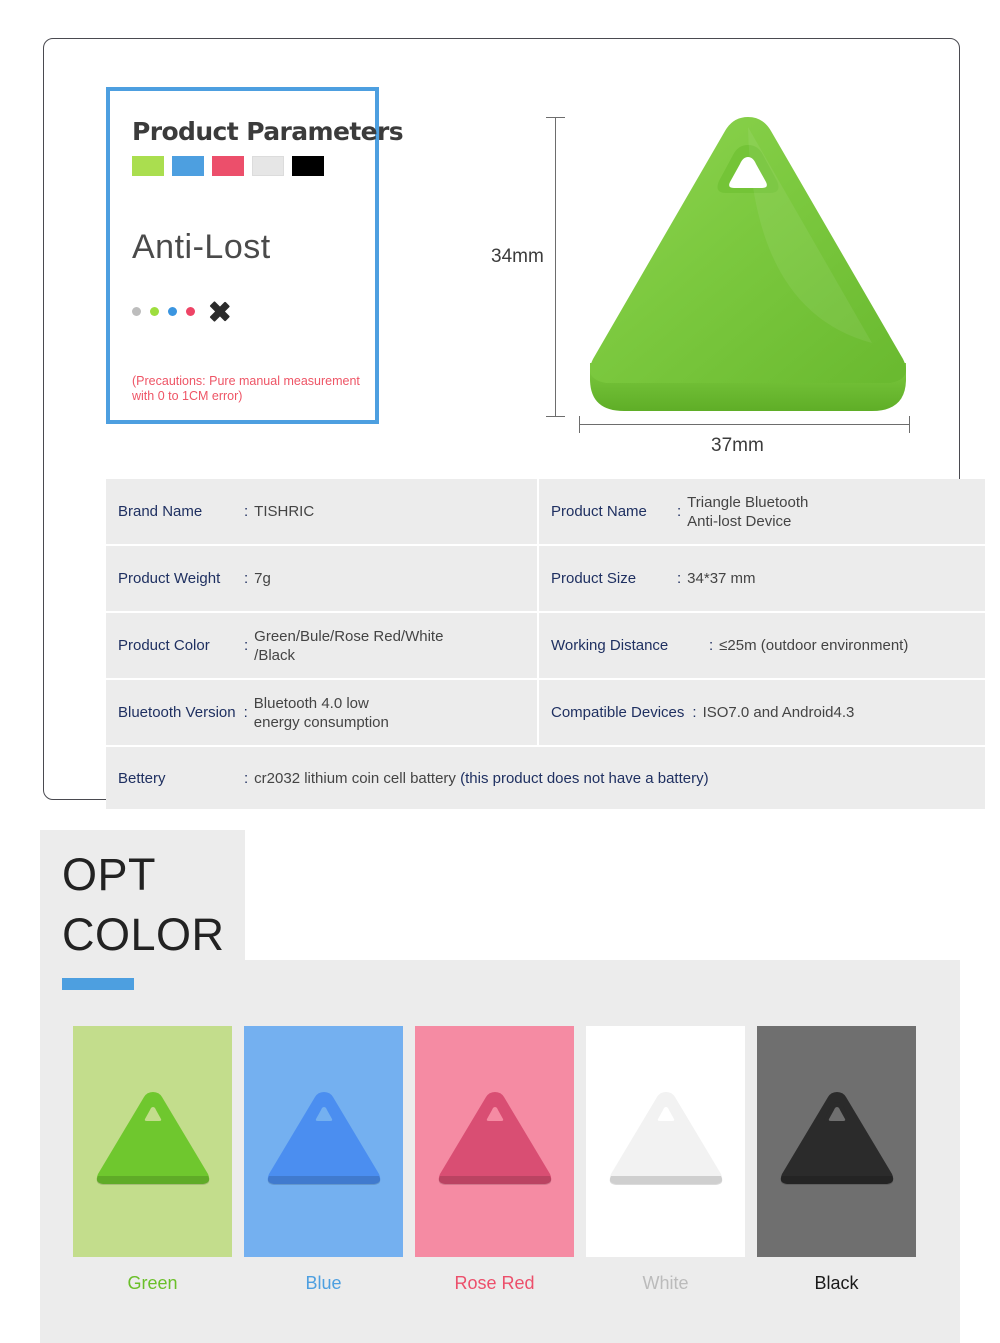  What do you see at coordinates (323, 1283) in the screenshot?
I see `color-option-label: Blue` at bounding box center [323, 1283].